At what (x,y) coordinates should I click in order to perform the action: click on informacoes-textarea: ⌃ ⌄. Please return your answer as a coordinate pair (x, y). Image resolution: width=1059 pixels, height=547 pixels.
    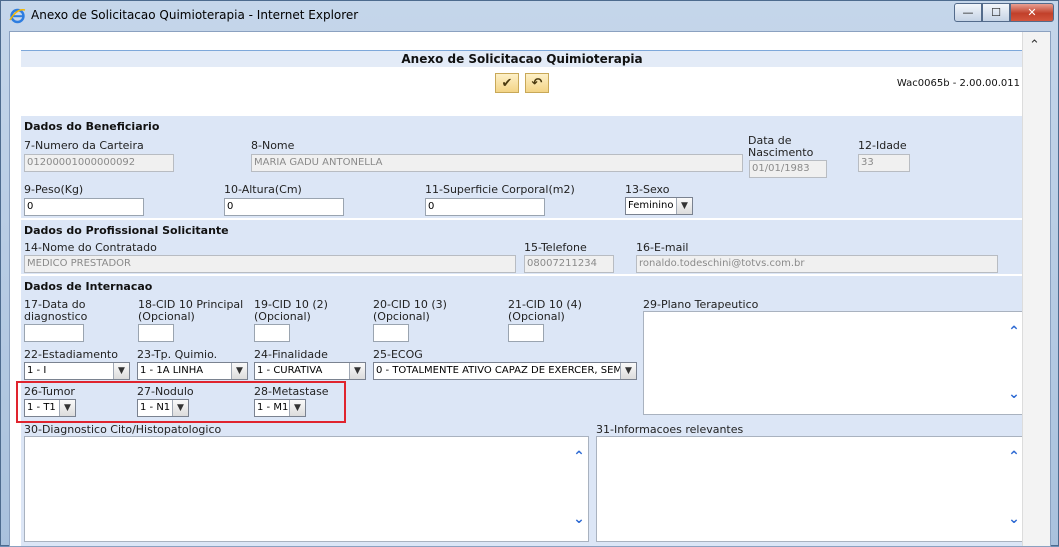
    Looking at the image, I should click on (810, 489).